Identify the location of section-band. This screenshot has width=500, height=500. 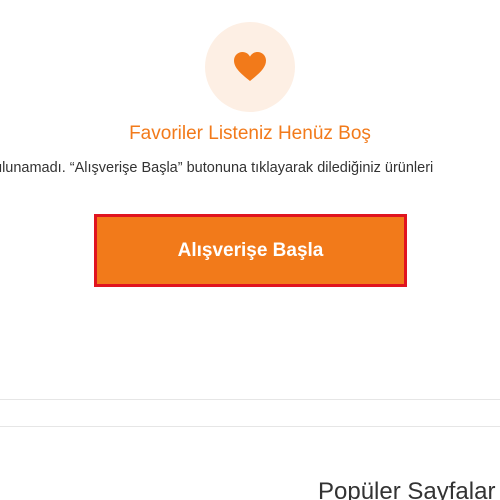
(250, 413).